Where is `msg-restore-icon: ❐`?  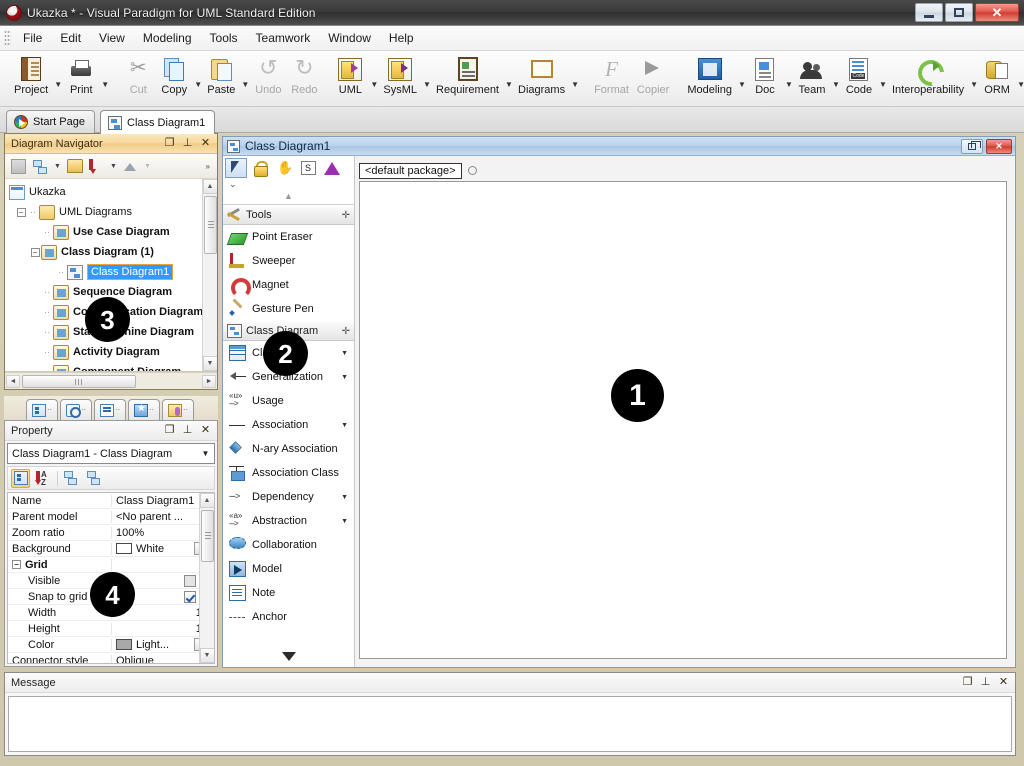
msg-restore-icon: ❐ is located at coordinates (967, 682).